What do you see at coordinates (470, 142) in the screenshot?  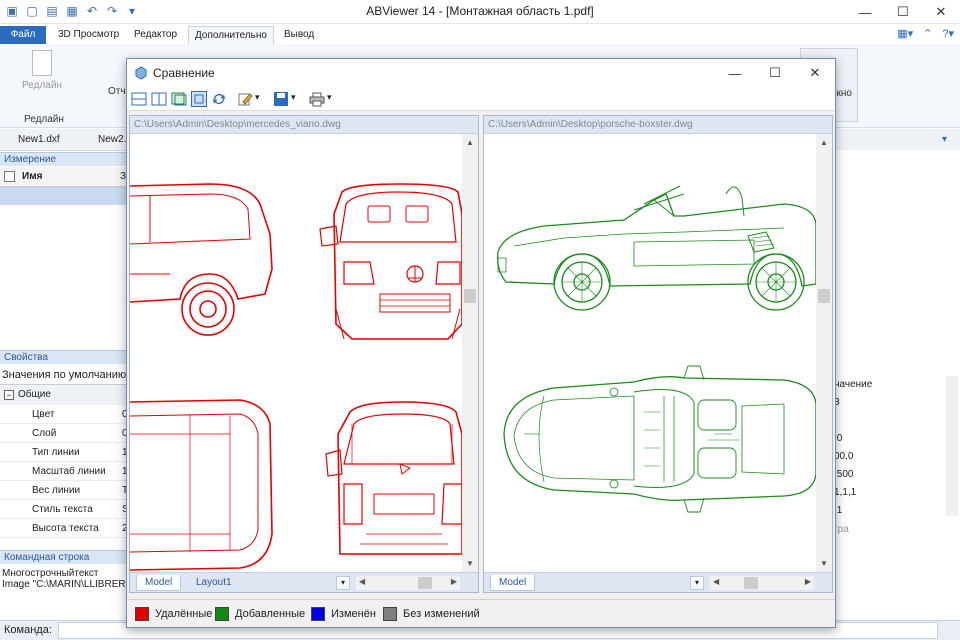 I see `scroll-up-icon: ▲` at bounding box center [470, 142].